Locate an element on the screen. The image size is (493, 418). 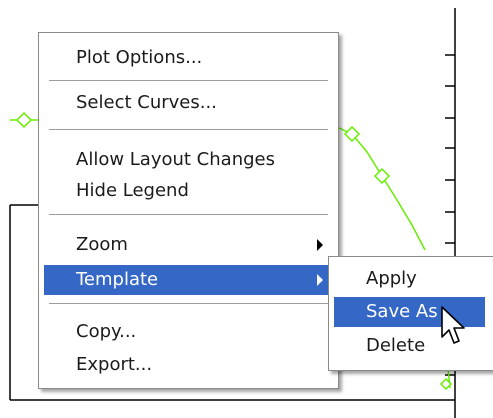
menu-item-zoom: Zoom is located at coordinates (188, 245).